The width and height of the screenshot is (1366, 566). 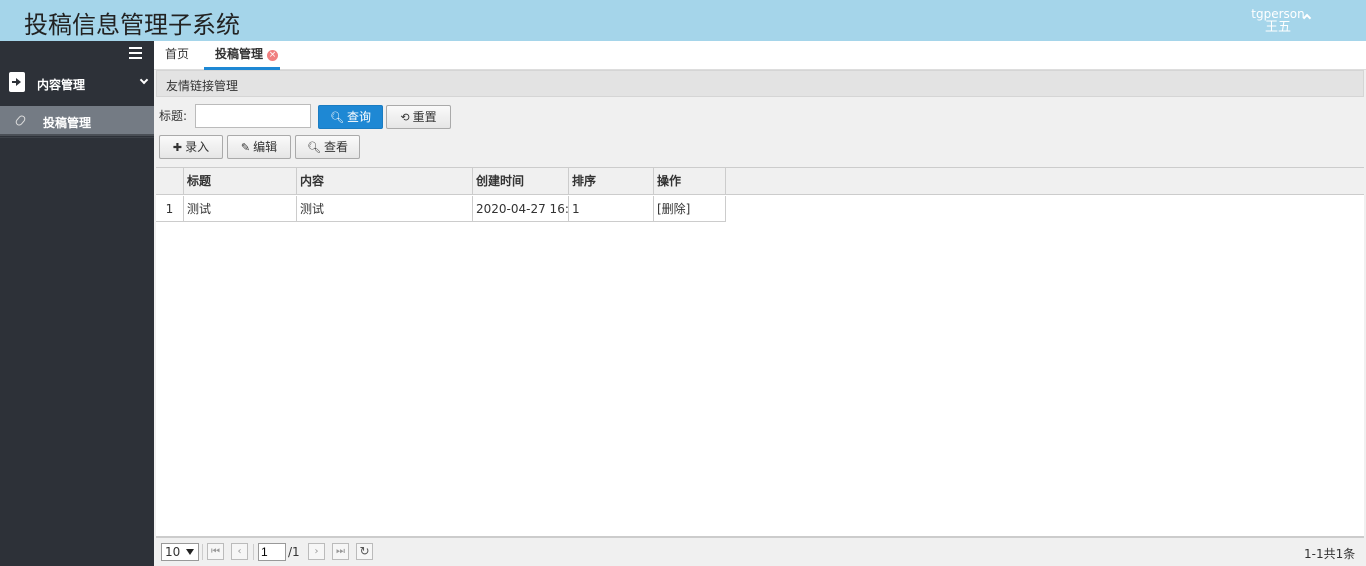 I want to click on user-login: tgperson, so click(x=1278, y=14).